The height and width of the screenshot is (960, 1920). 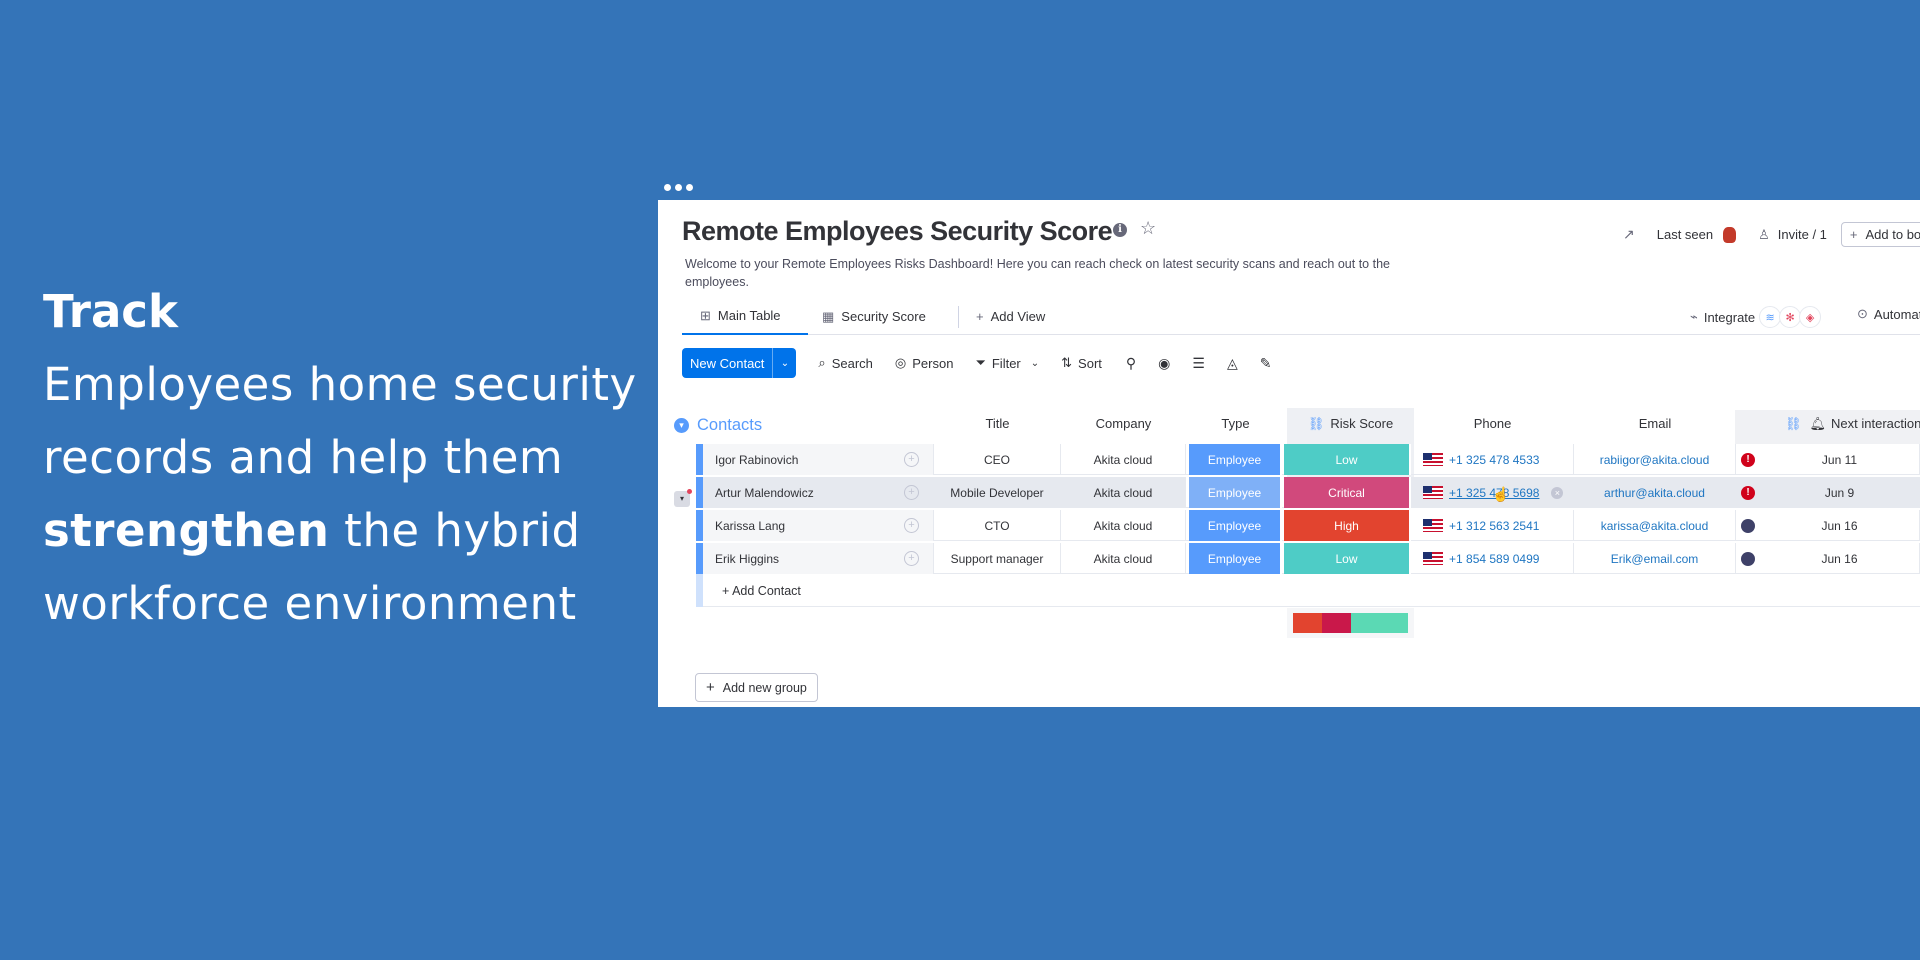 I want to click on phone-number: +1 312 563 2541, so click(x=1494, y=526).